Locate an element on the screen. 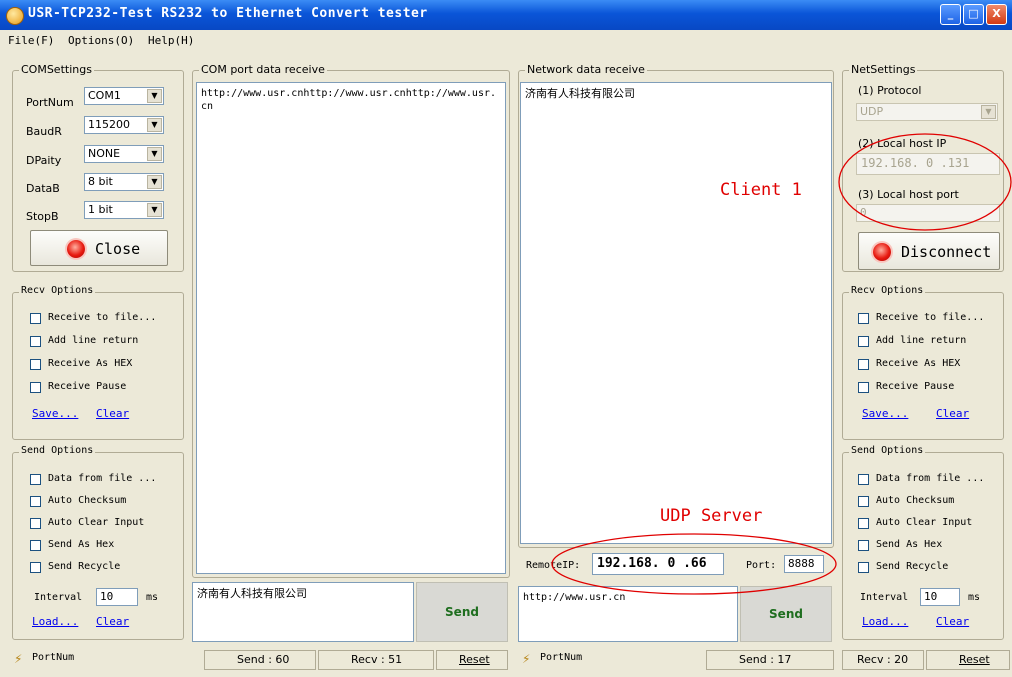  left-recv-options-title: Recv Options is located at coordinates (57, 290).